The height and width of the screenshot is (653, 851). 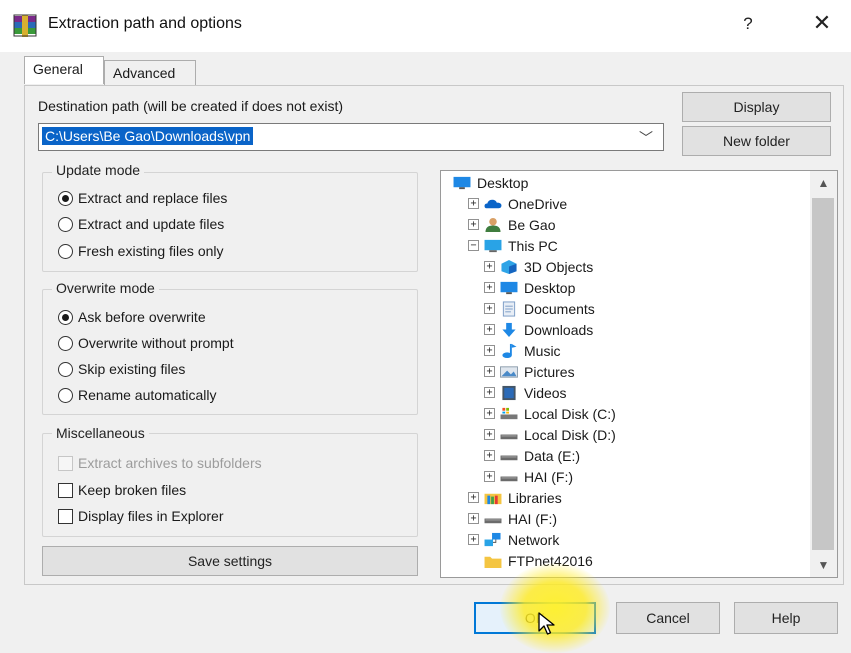 What do you see at coordinates (625, 413) in the screenshot?
I see `tree-item: + Local Disk (C:)` at bounding box center [625, 413].